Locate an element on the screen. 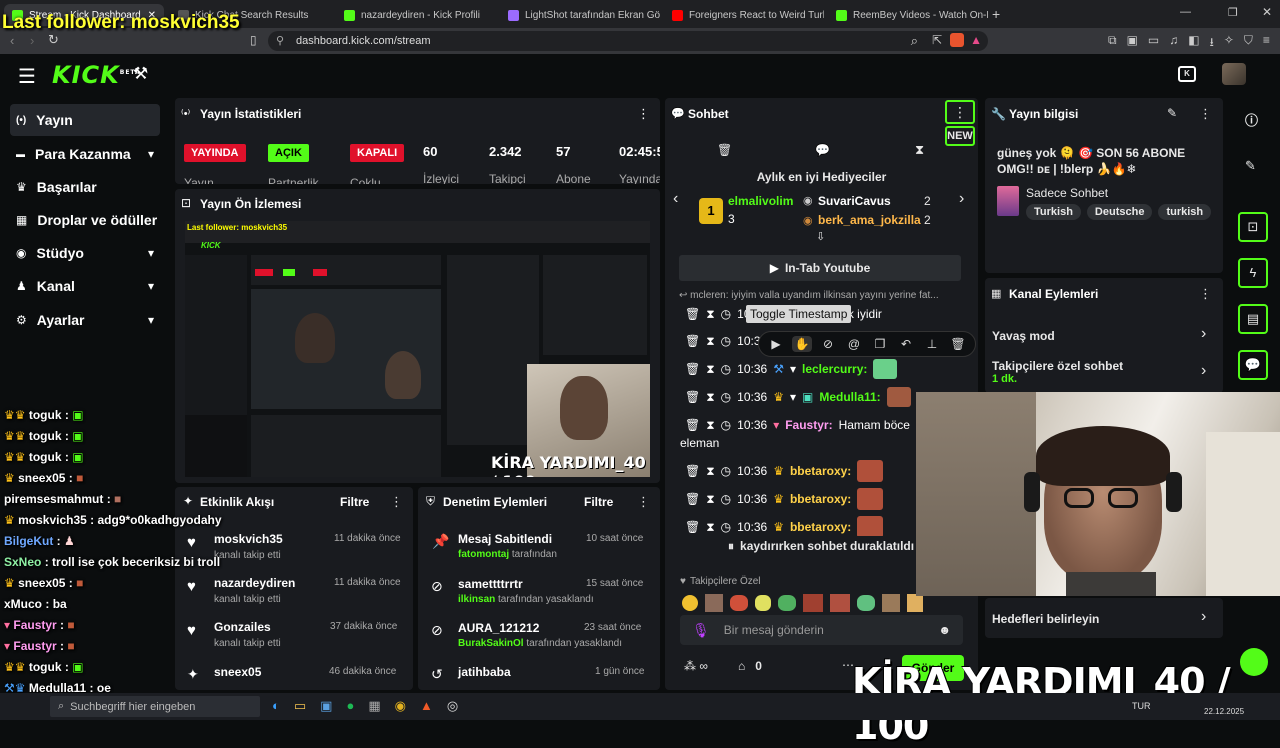  tab-youtube: Foreigners React to Weird Turkish Sn is located at coordinates (744, 15).